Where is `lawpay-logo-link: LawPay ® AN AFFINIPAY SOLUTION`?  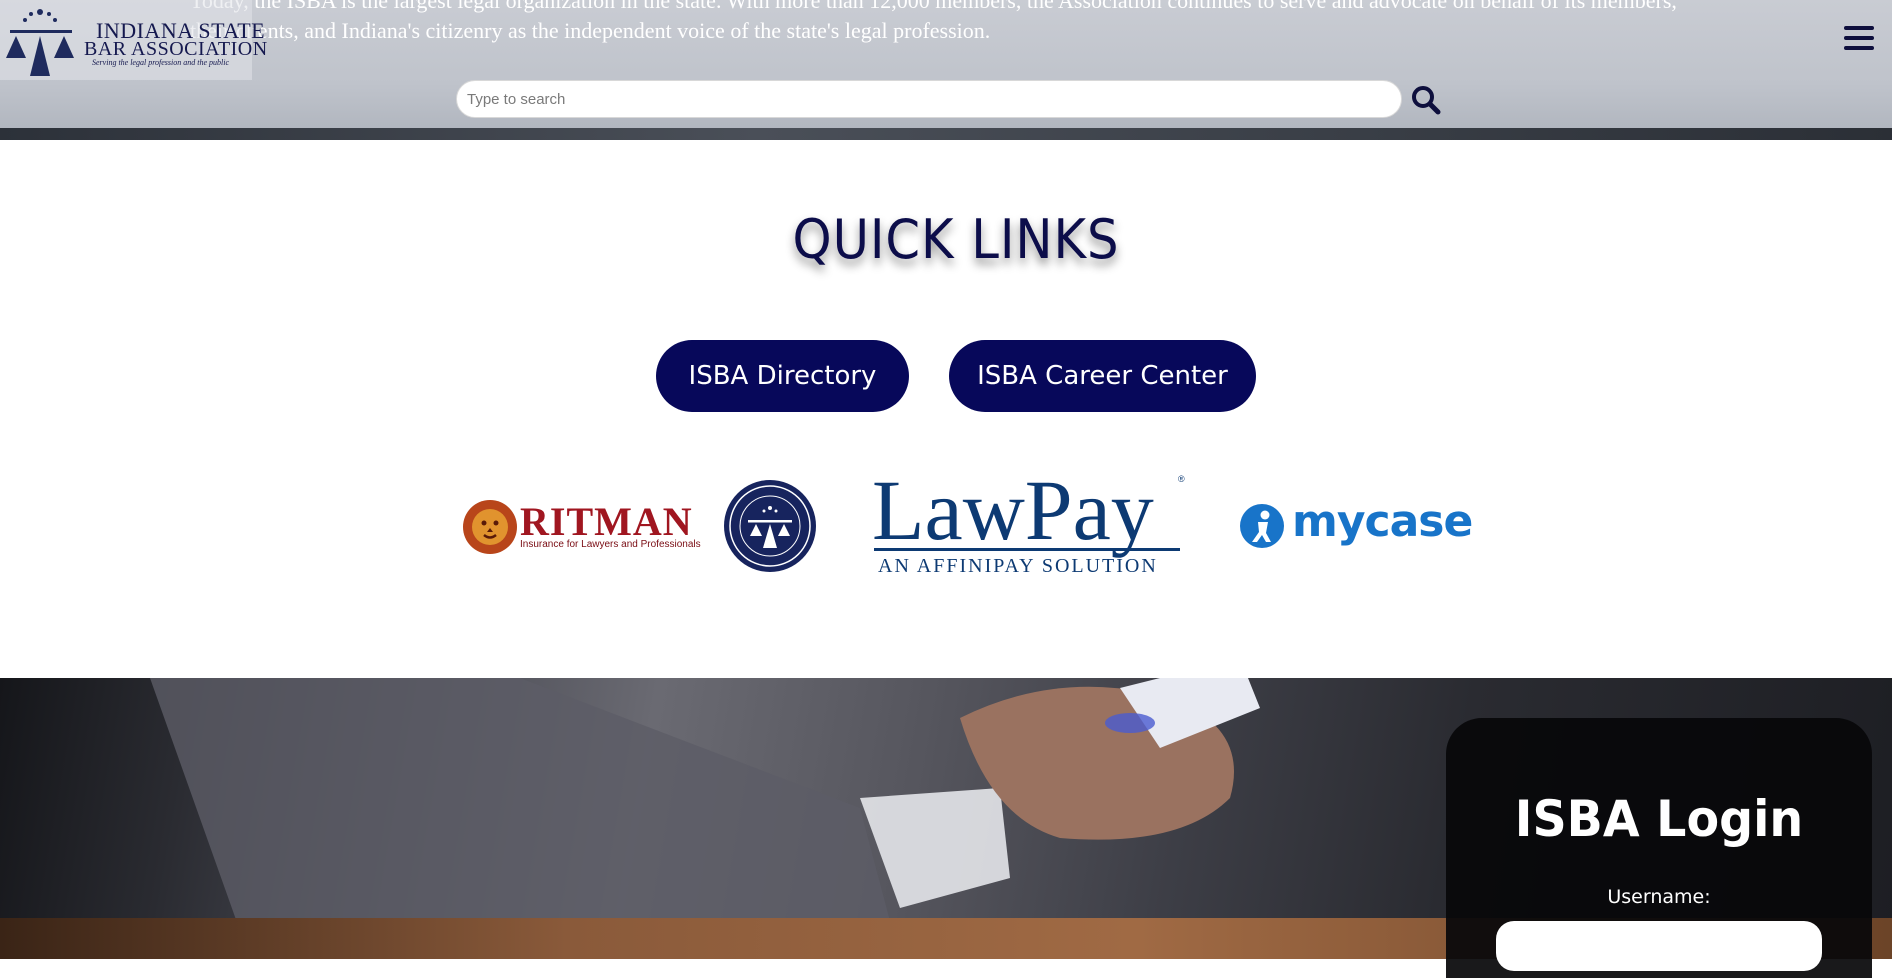
lawpay-logo-link: LawPay ® AN AFFINIPAY SOLUTION is located at coordinates (1030, 522).